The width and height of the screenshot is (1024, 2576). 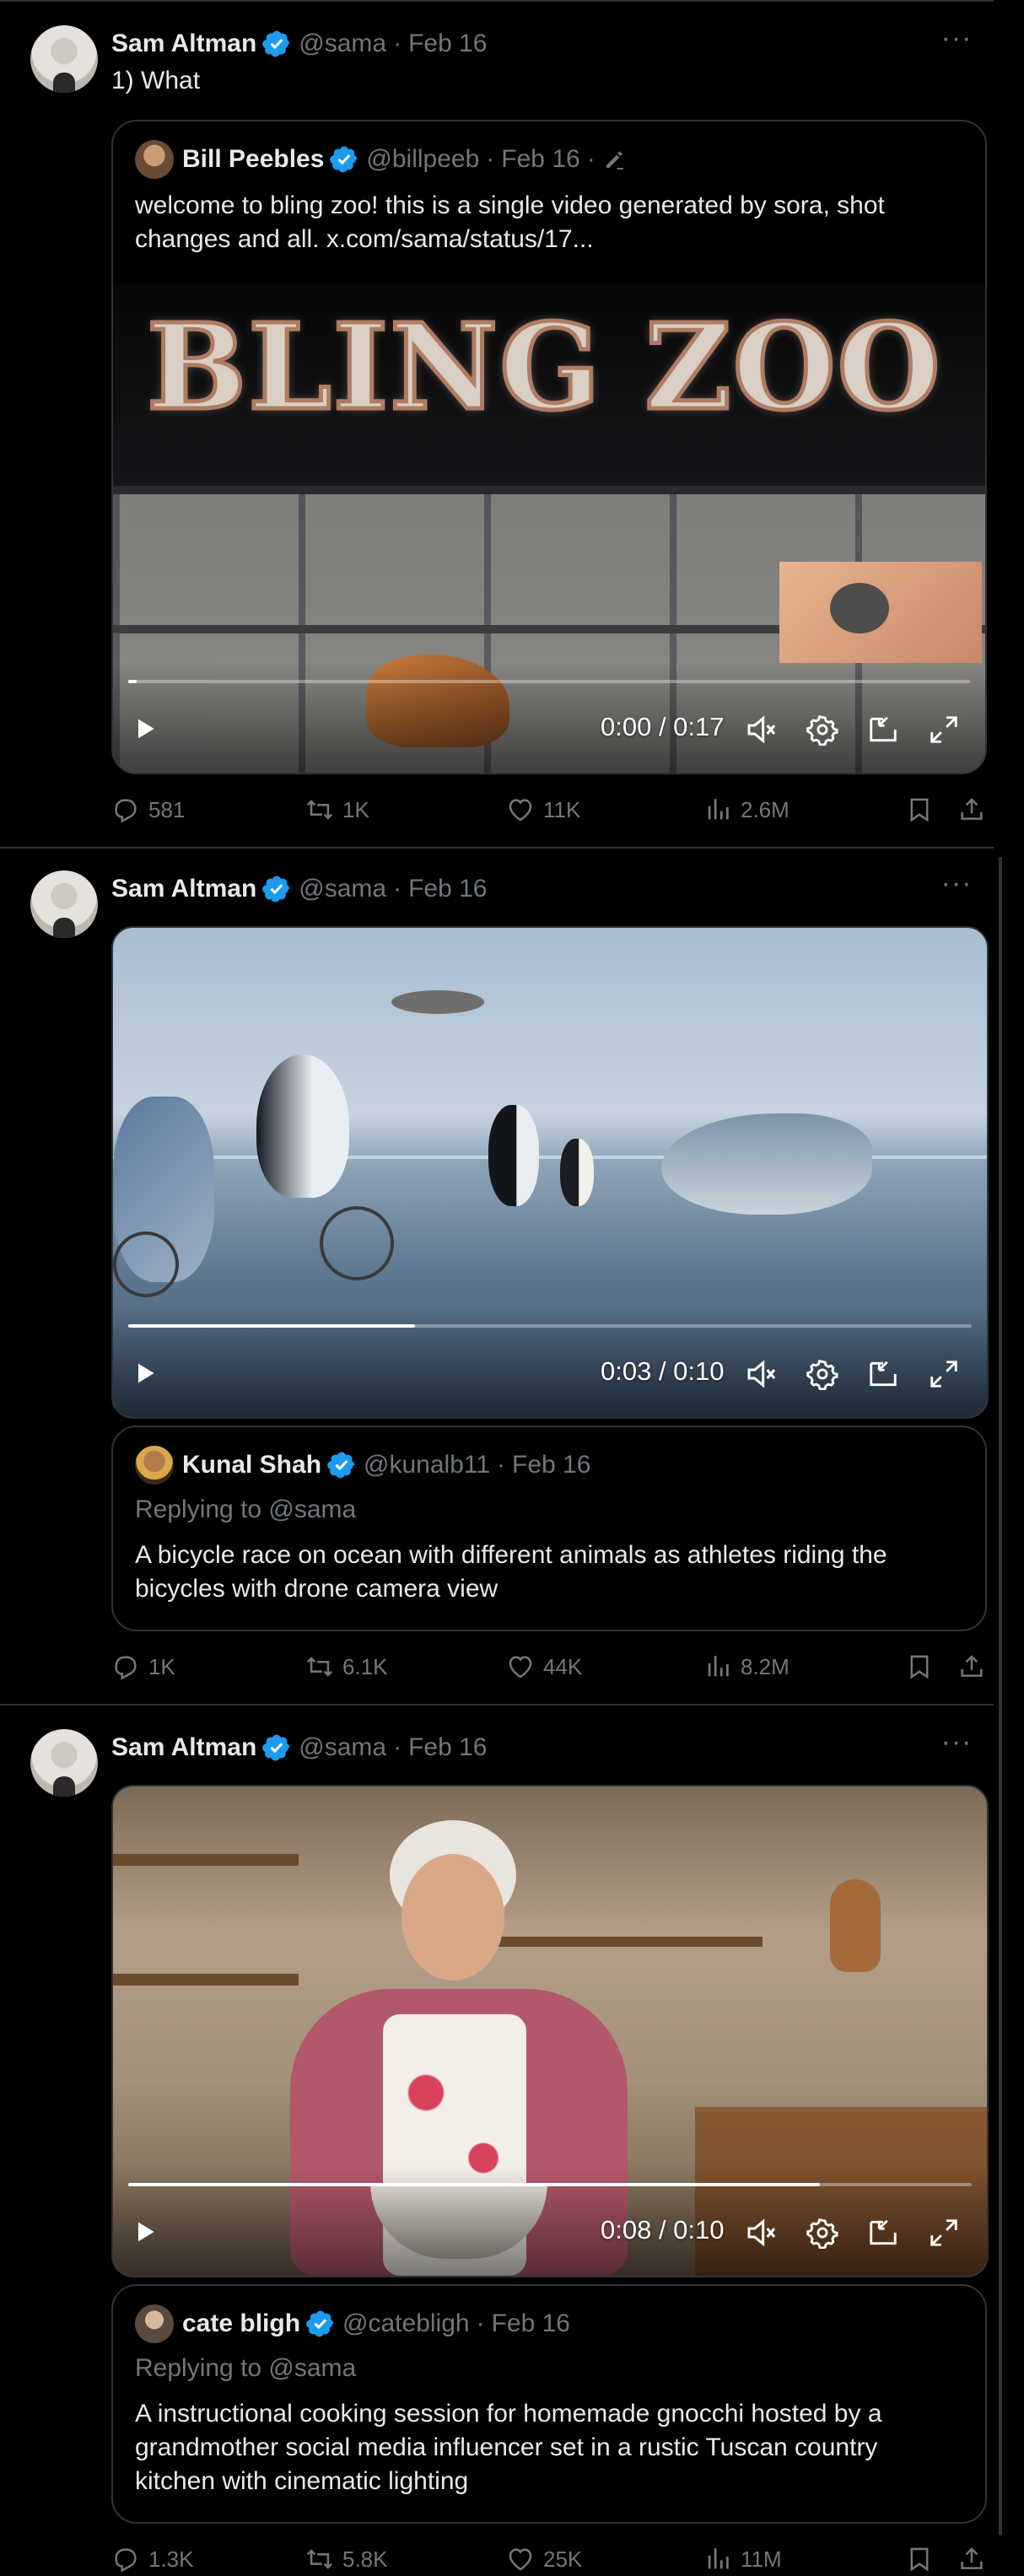 I want to click on reply-button: 1K, so click(x=143, y=1667).